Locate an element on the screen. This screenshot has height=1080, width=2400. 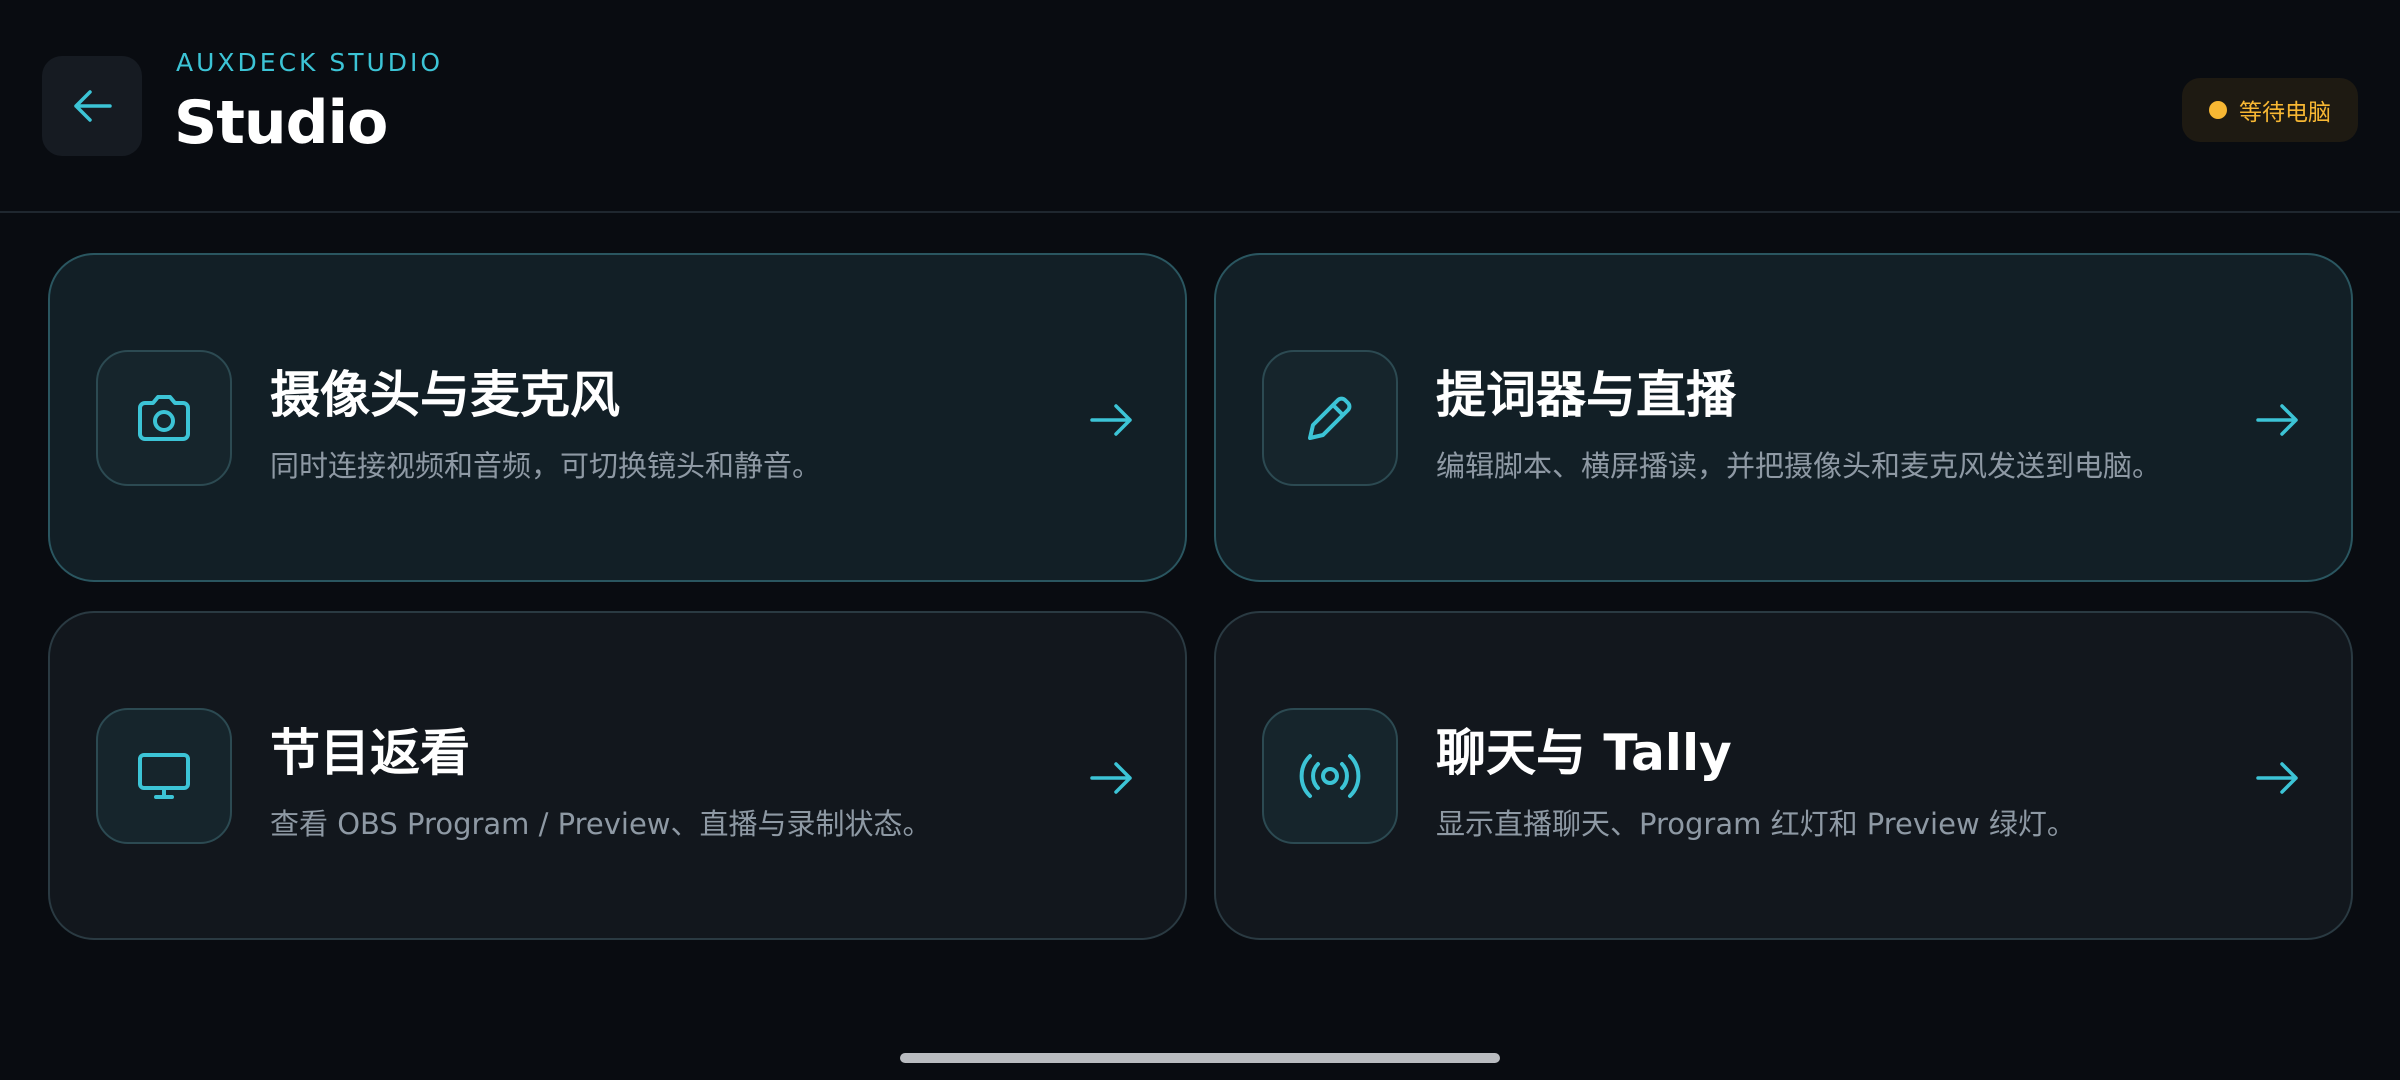
broadcast-icon is located at coordinates (1330, 776).